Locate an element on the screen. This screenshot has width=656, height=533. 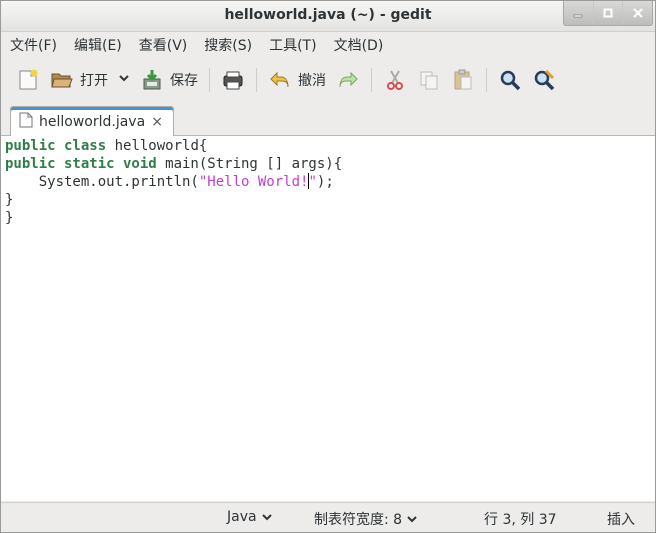
redo-icon is located at coordinates (348, 80).